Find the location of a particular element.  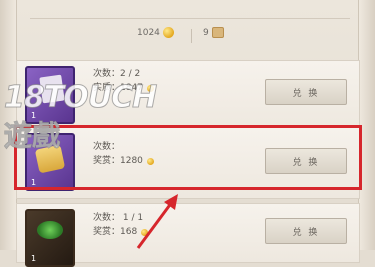

coins-value: 1024 is located at coordinates (148, 32).